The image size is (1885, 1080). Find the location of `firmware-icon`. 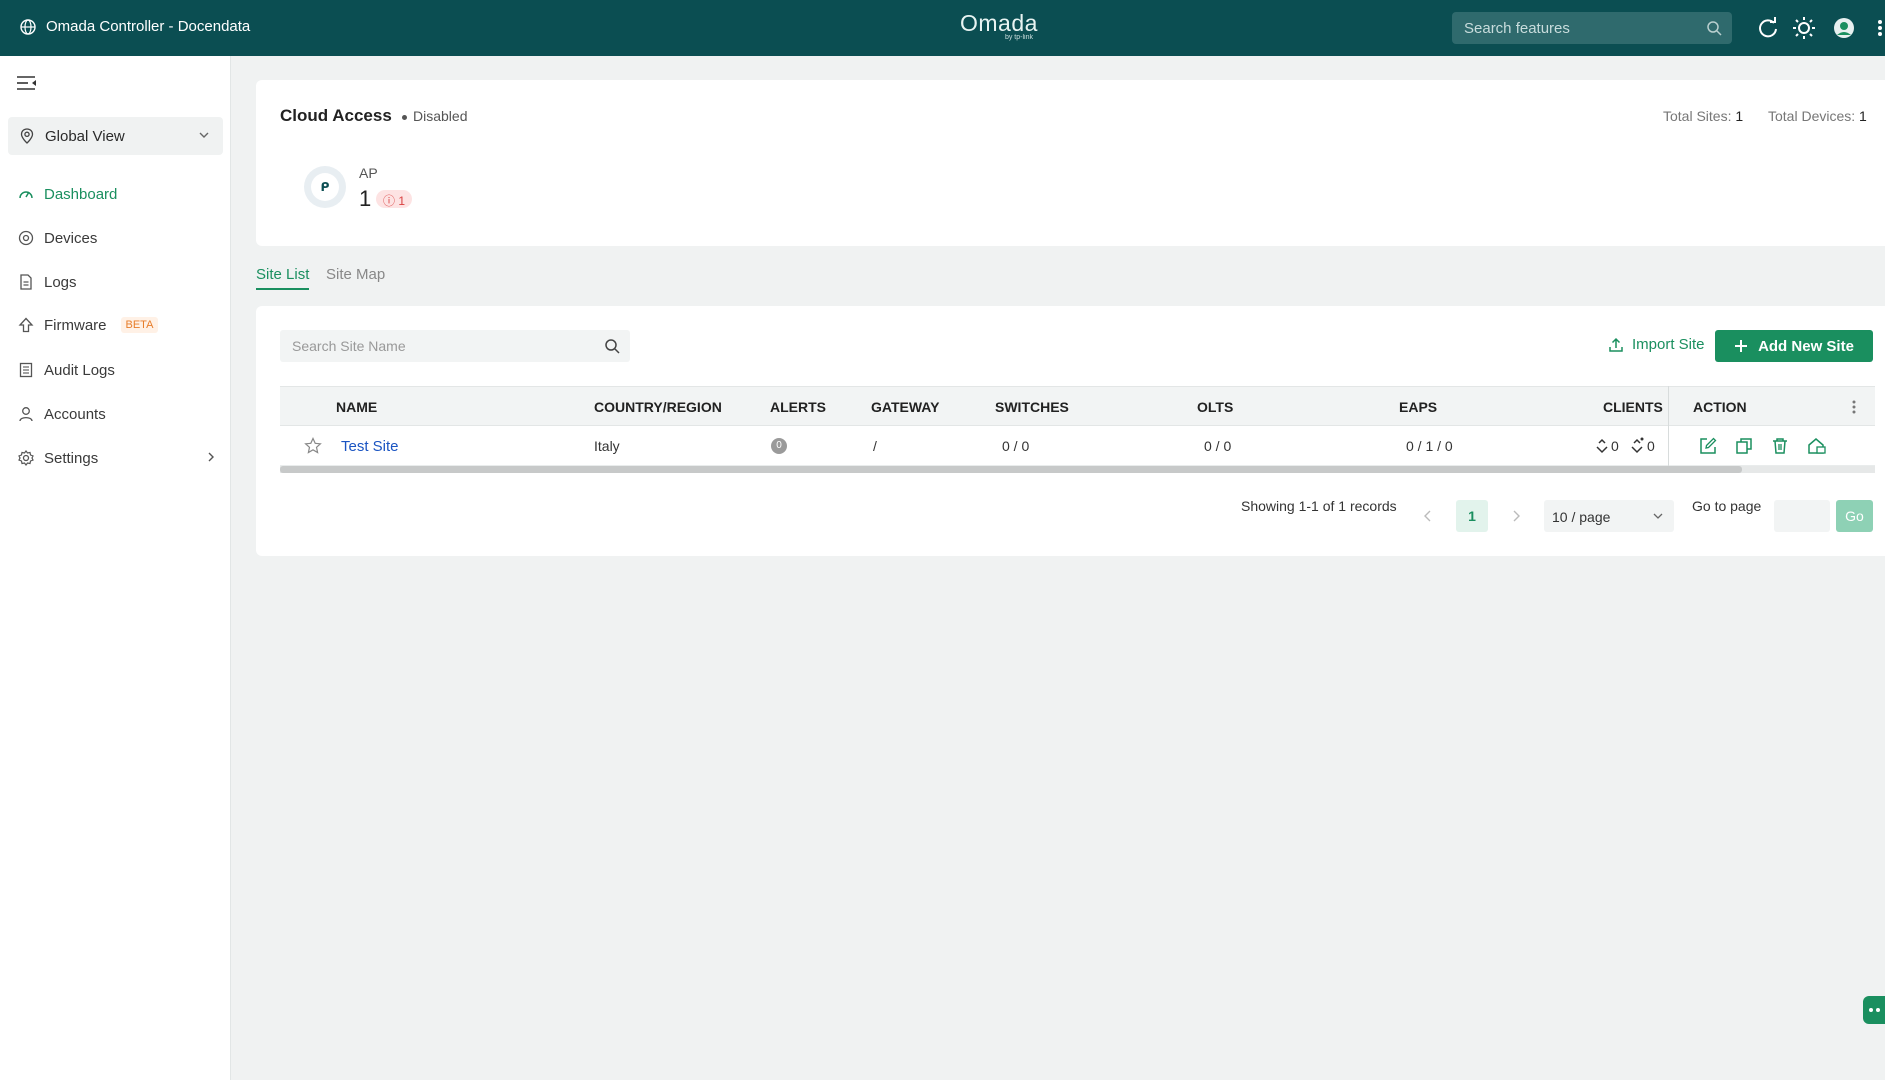

firmware-icon is located at coordinates (26, 325).